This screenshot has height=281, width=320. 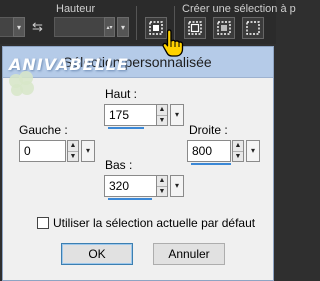 I want to click on droite-value: 800, so click(x=202, y=151).